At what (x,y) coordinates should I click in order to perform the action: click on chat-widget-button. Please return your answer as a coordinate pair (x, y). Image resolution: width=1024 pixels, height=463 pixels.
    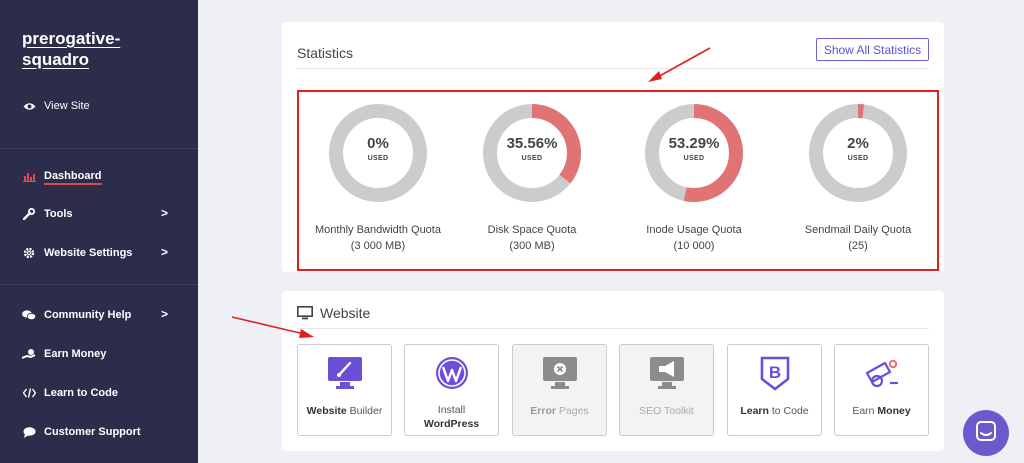
    Looking at the image, I should click on (986, 433).